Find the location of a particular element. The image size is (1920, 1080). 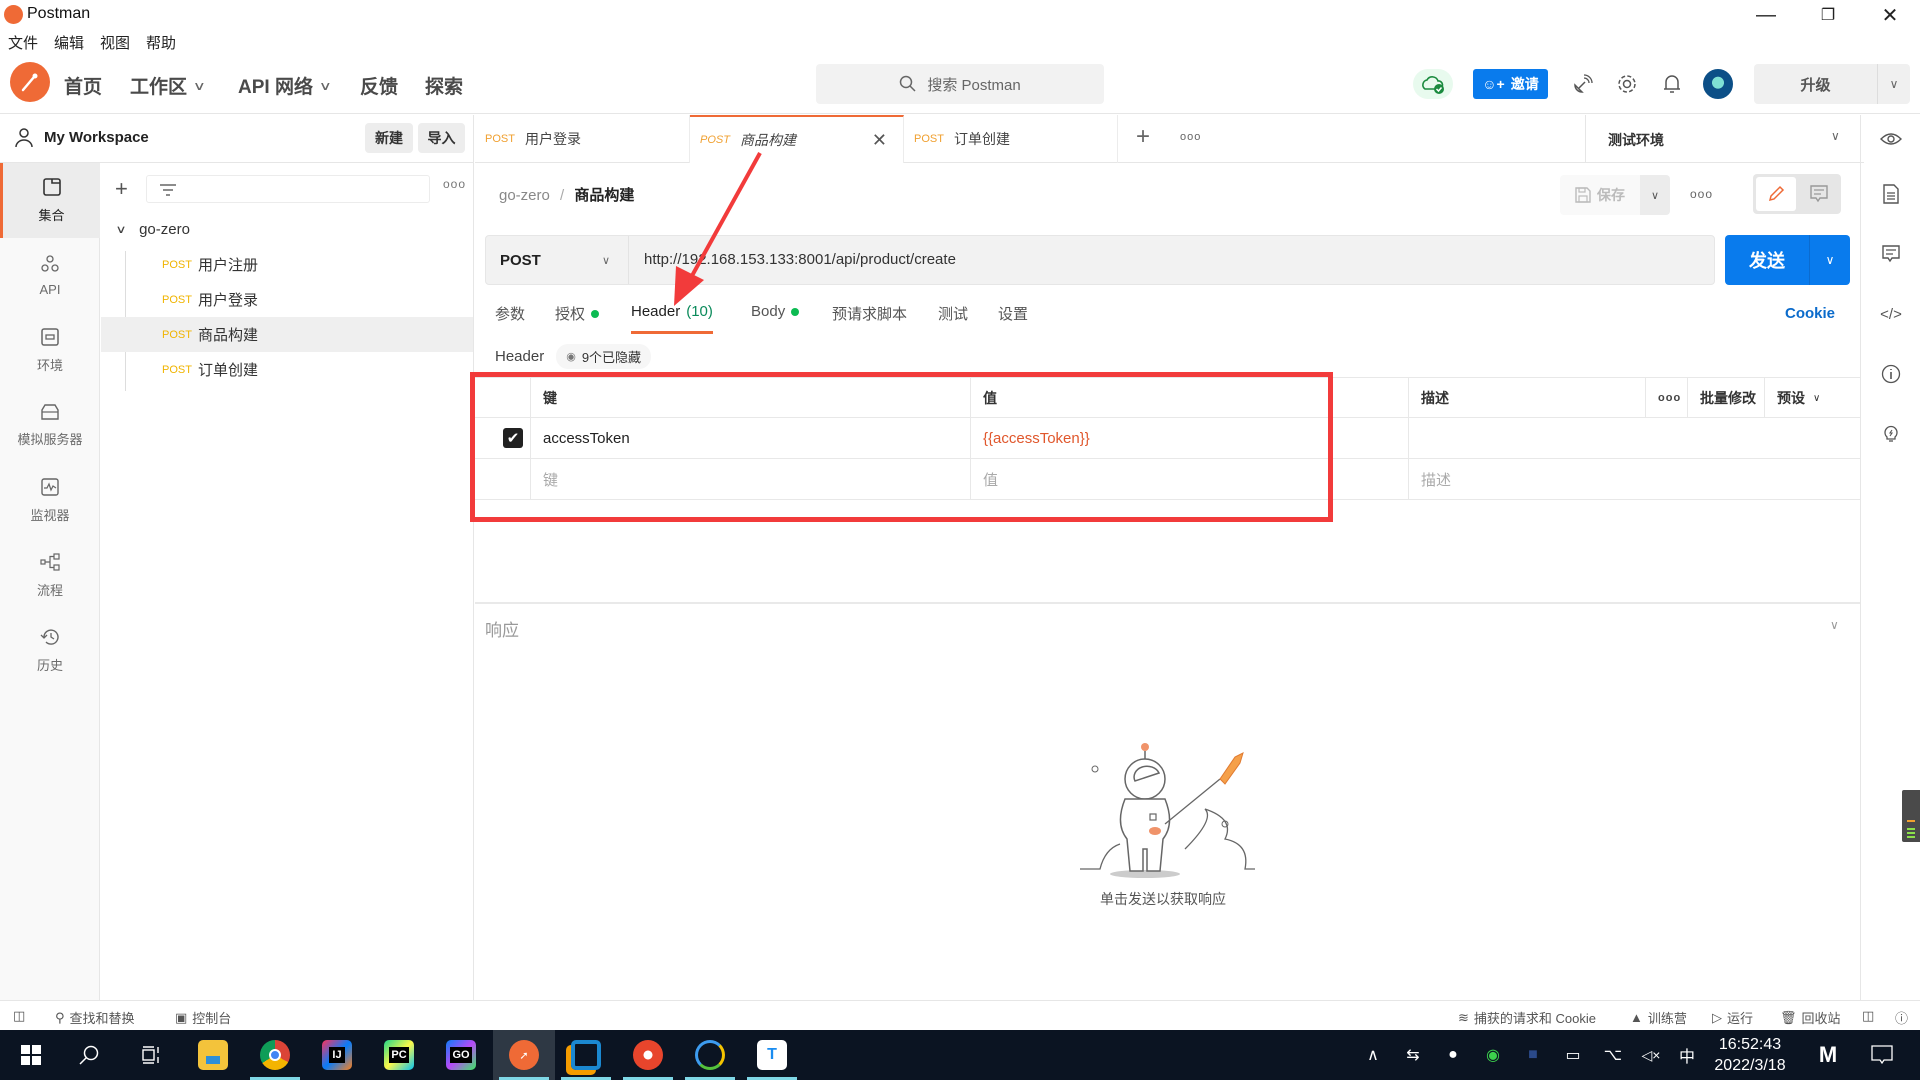

taskbar-postman: ➚ is located at coordinates (524, 1055).